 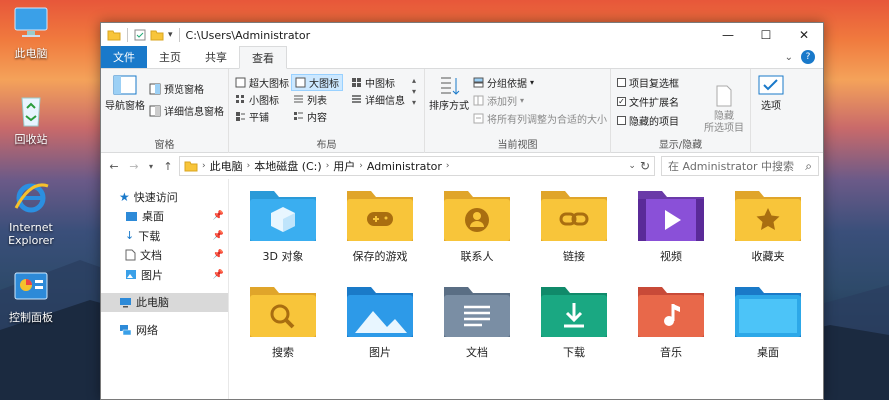 What do you see at coordinates (164, 145) in the screenshot?
I see `group-label: 窗格` at bounding box center [164, 145].